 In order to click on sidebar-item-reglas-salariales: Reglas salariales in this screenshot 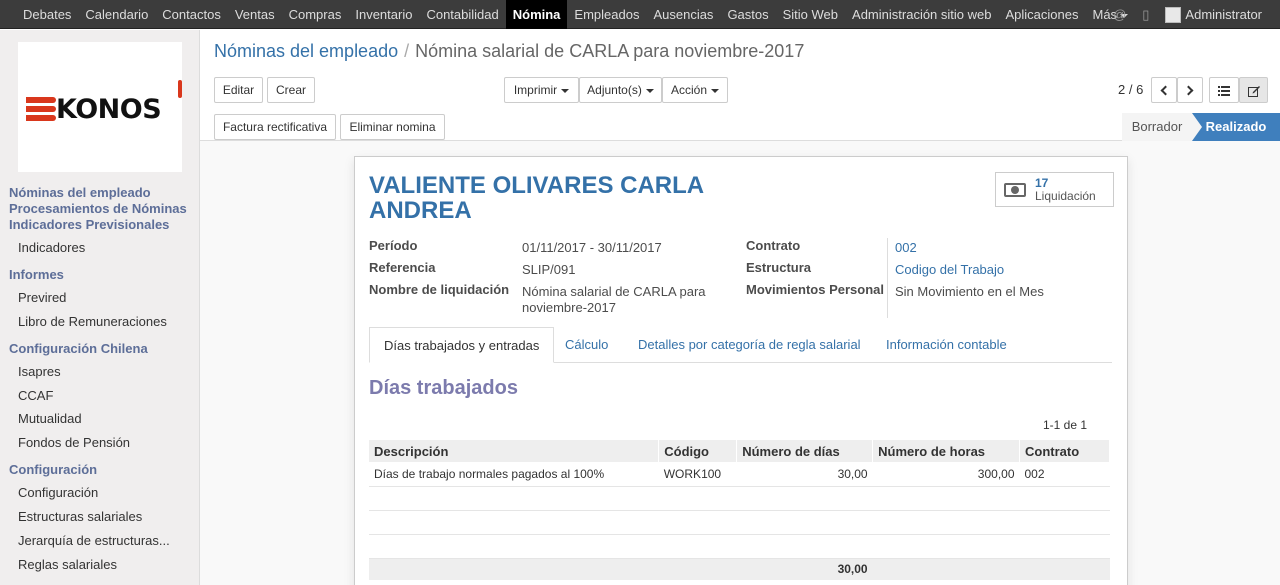, I will do `click(67, 564)`.